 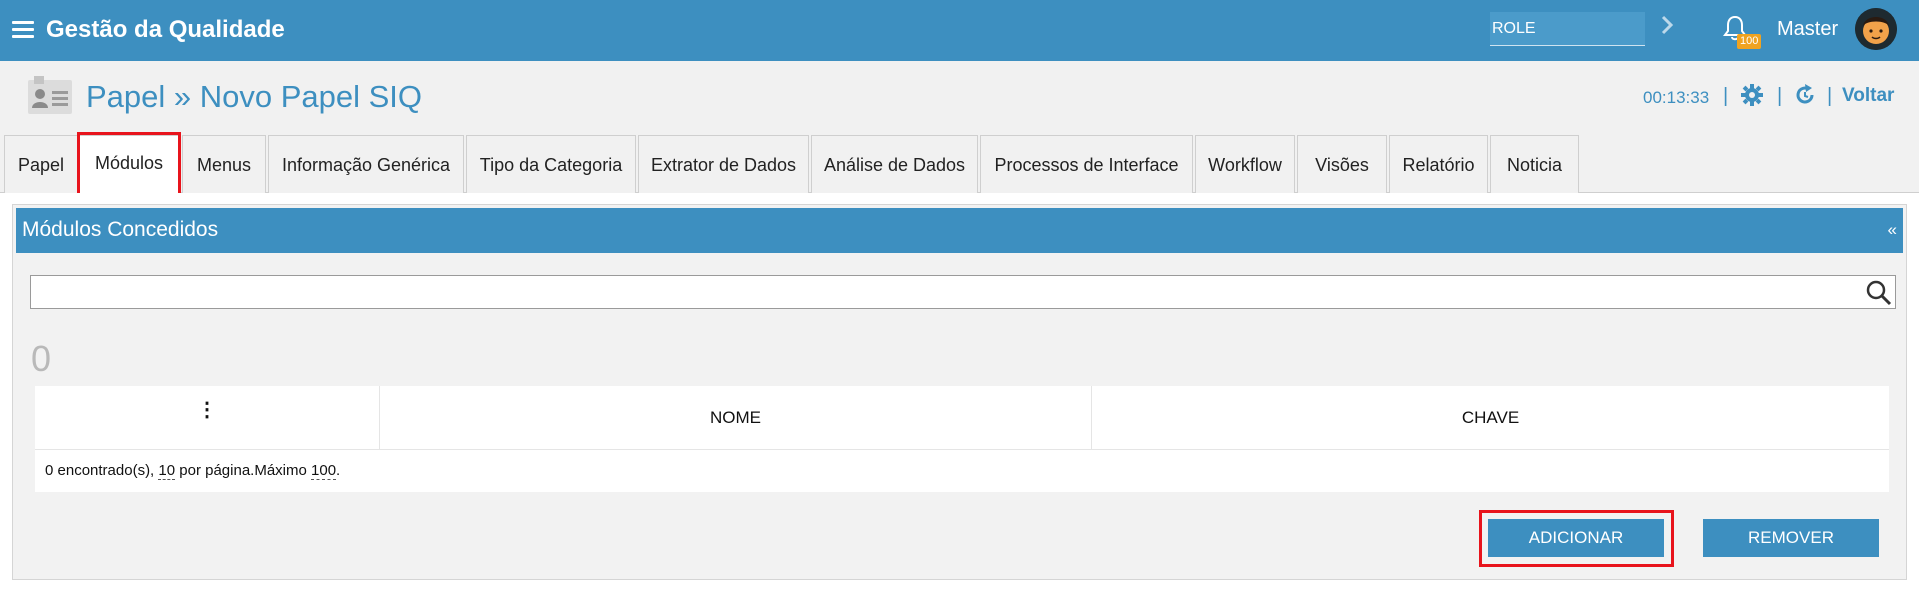 What do you see at coordinates (1490, 418) in the screenshot?
I see `column-header-chave: CHAVE` at bounding box center [1490, 418].